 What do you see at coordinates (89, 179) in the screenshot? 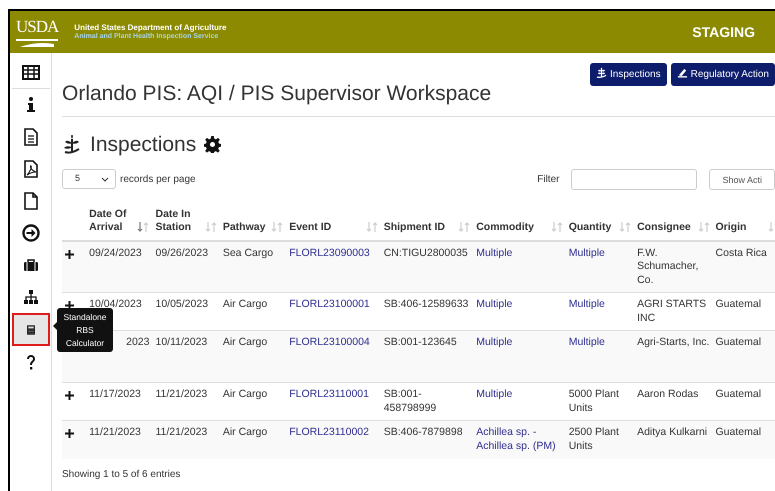
I see `page-size-select: 5` at bounding box center [89, 179].